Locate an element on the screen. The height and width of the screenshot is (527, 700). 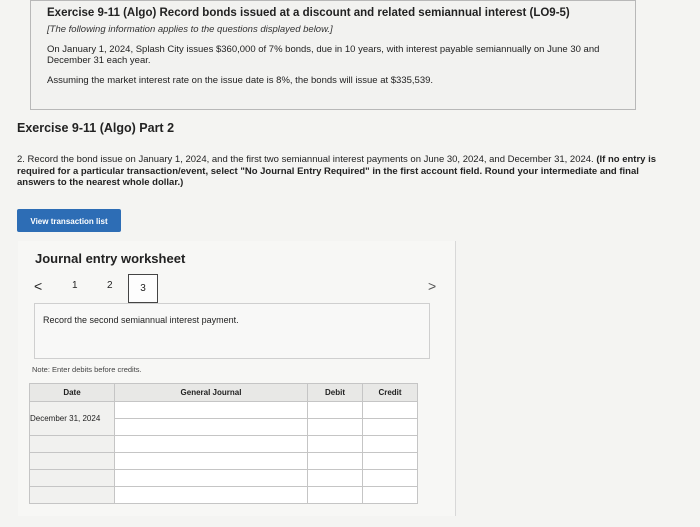
next-page-icon: > is located at coordinates (432, 286).